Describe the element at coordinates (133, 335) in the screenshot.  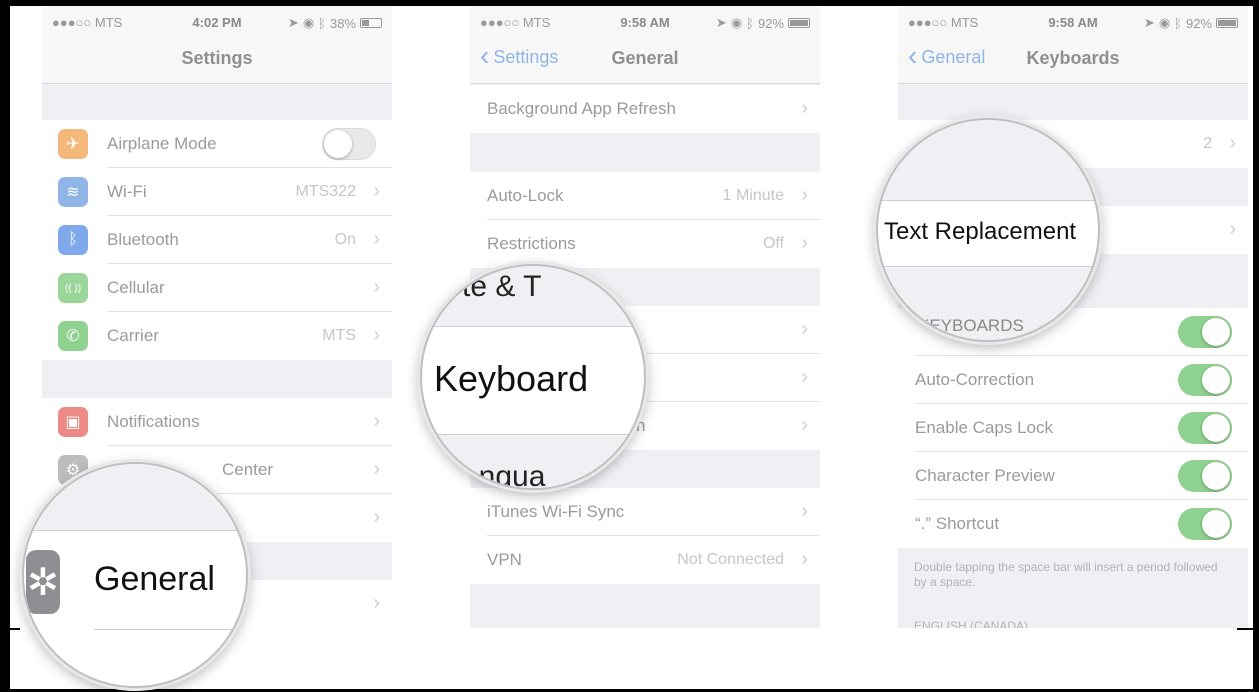
I see `row-label: Carrier` at that location.